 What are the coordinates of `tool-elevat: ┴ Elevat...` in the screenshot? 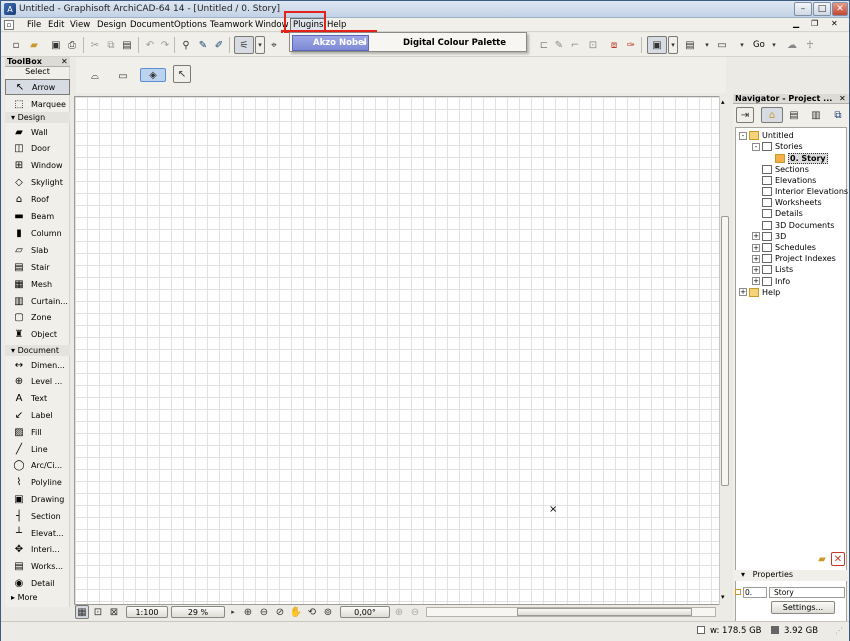 It's located at (37, 533).